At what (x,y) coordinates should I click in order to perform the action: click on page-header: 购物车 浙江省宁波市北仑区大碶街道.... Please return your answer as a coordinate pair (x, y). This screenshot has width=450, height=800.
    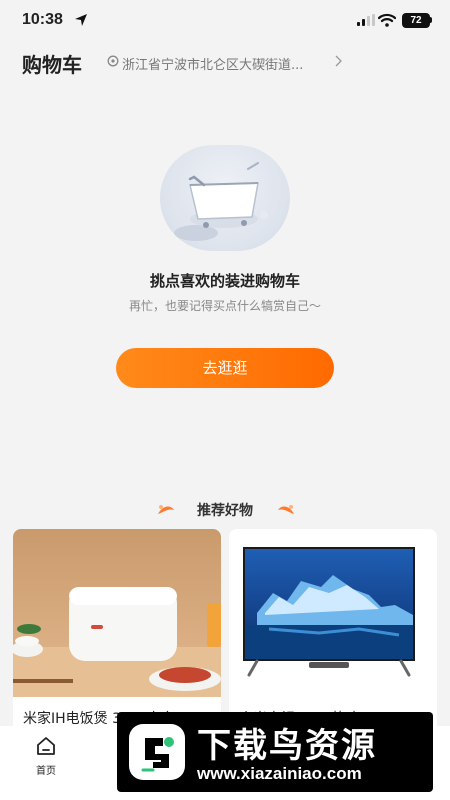
    Looking at the image, I should click on (225, 63).